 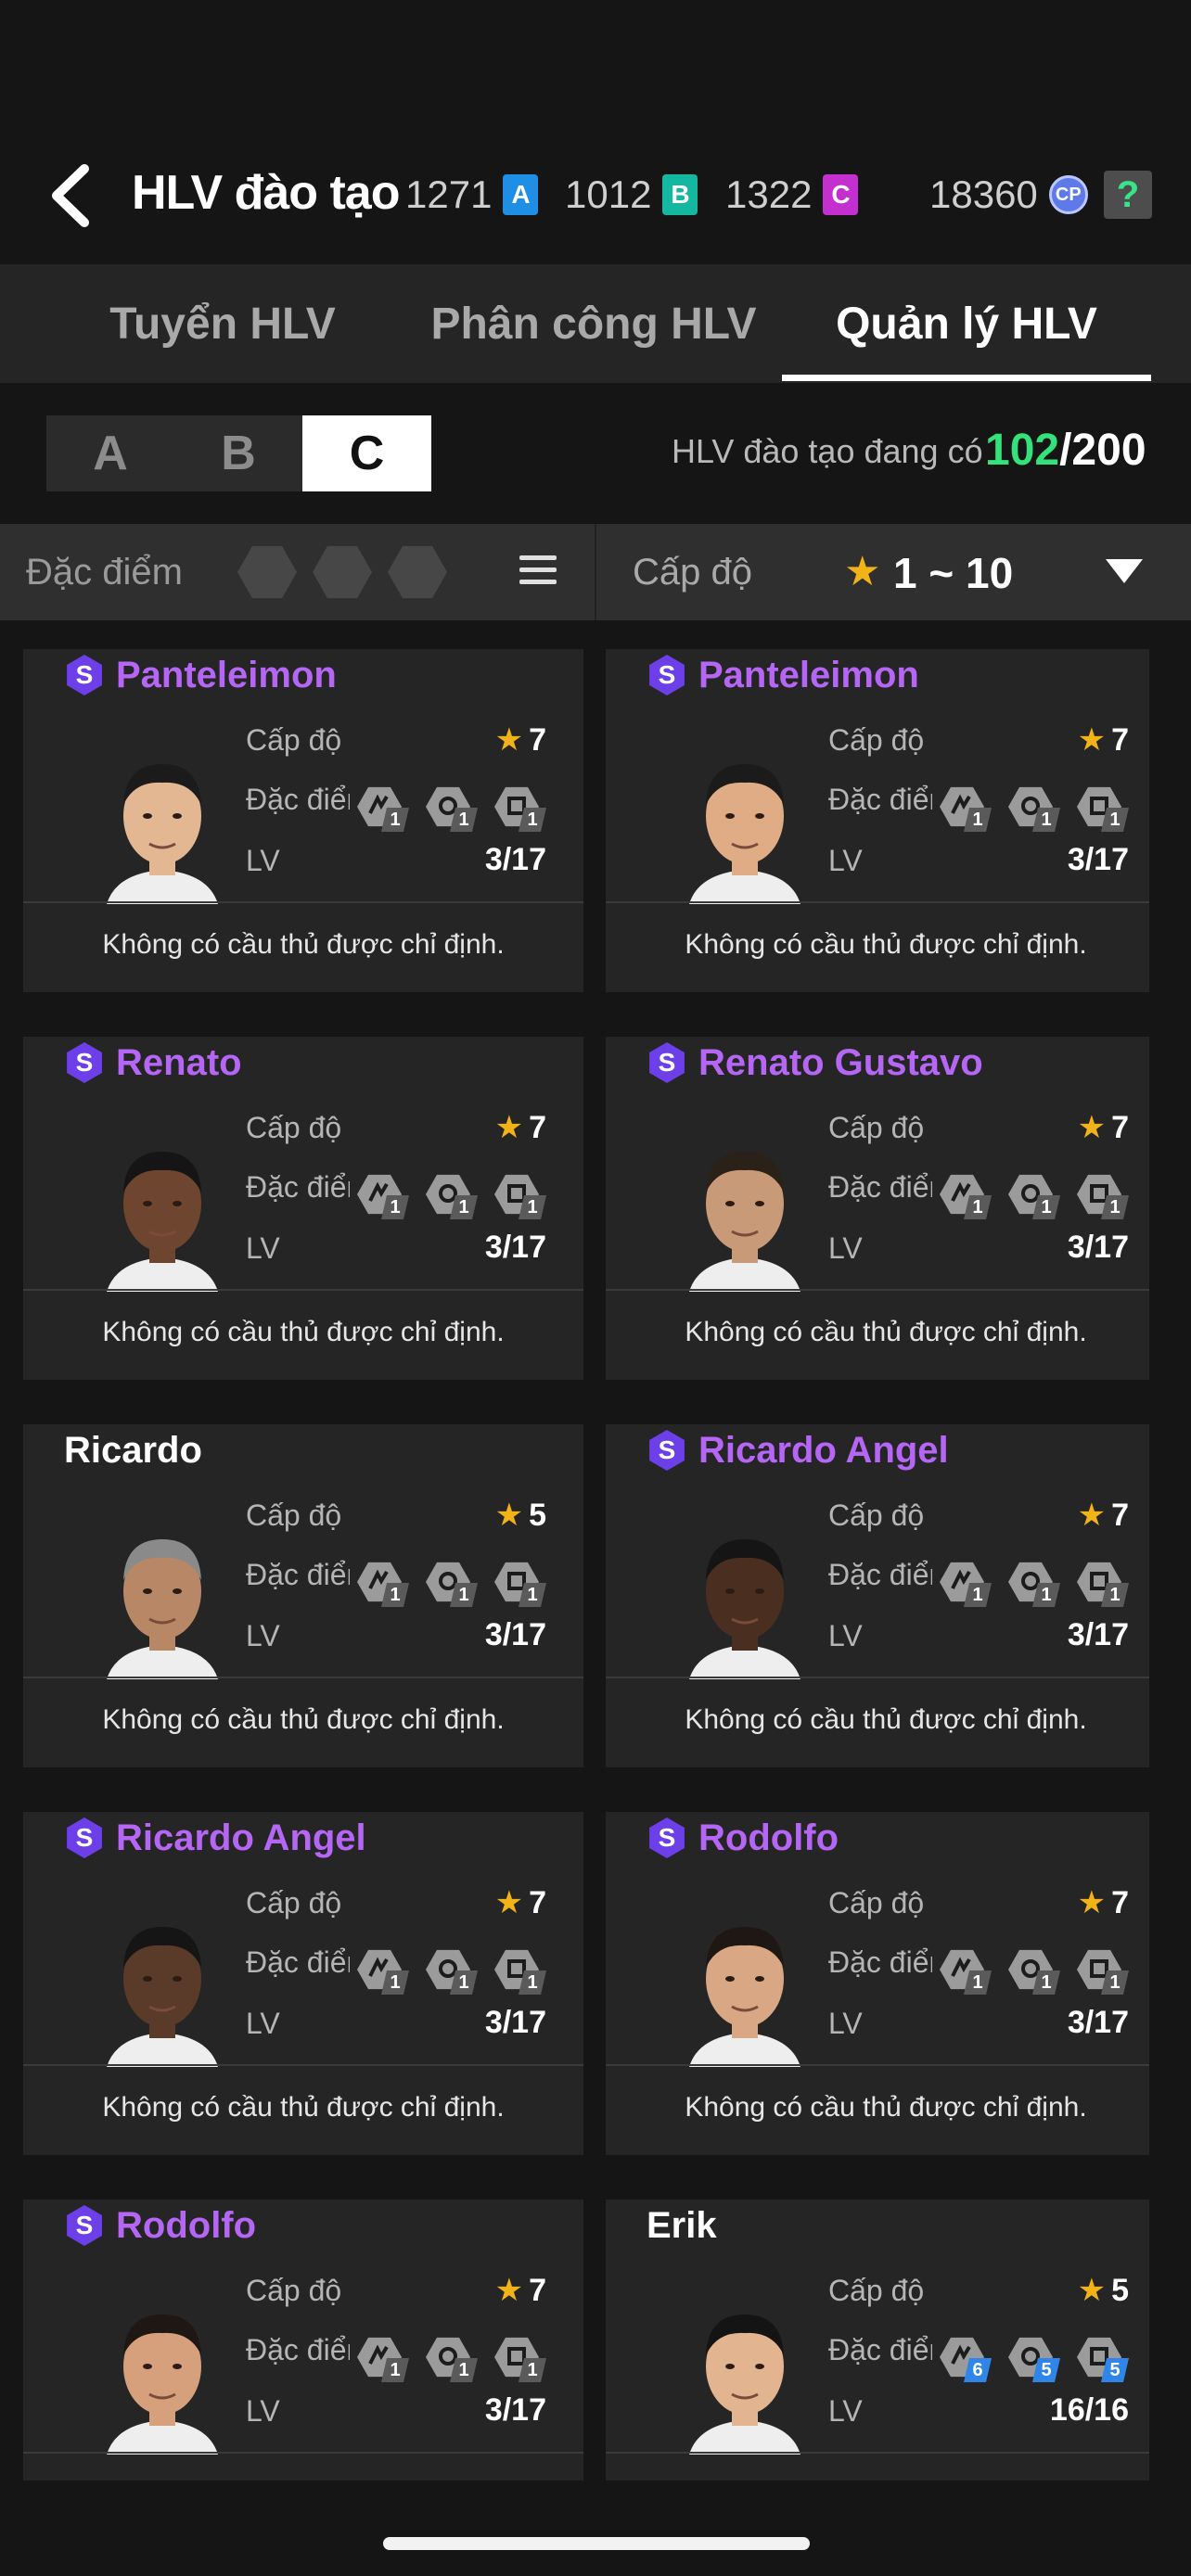 I want to click on trait-list: 6 5 5, so click(x=1037, y=2358).